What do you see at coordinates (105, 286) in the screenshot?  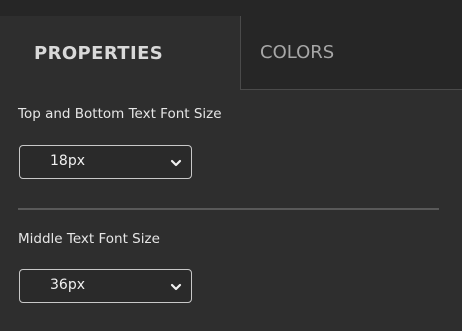 I see `middle-font-size-select: 36px` at bounding box center [105, 286].